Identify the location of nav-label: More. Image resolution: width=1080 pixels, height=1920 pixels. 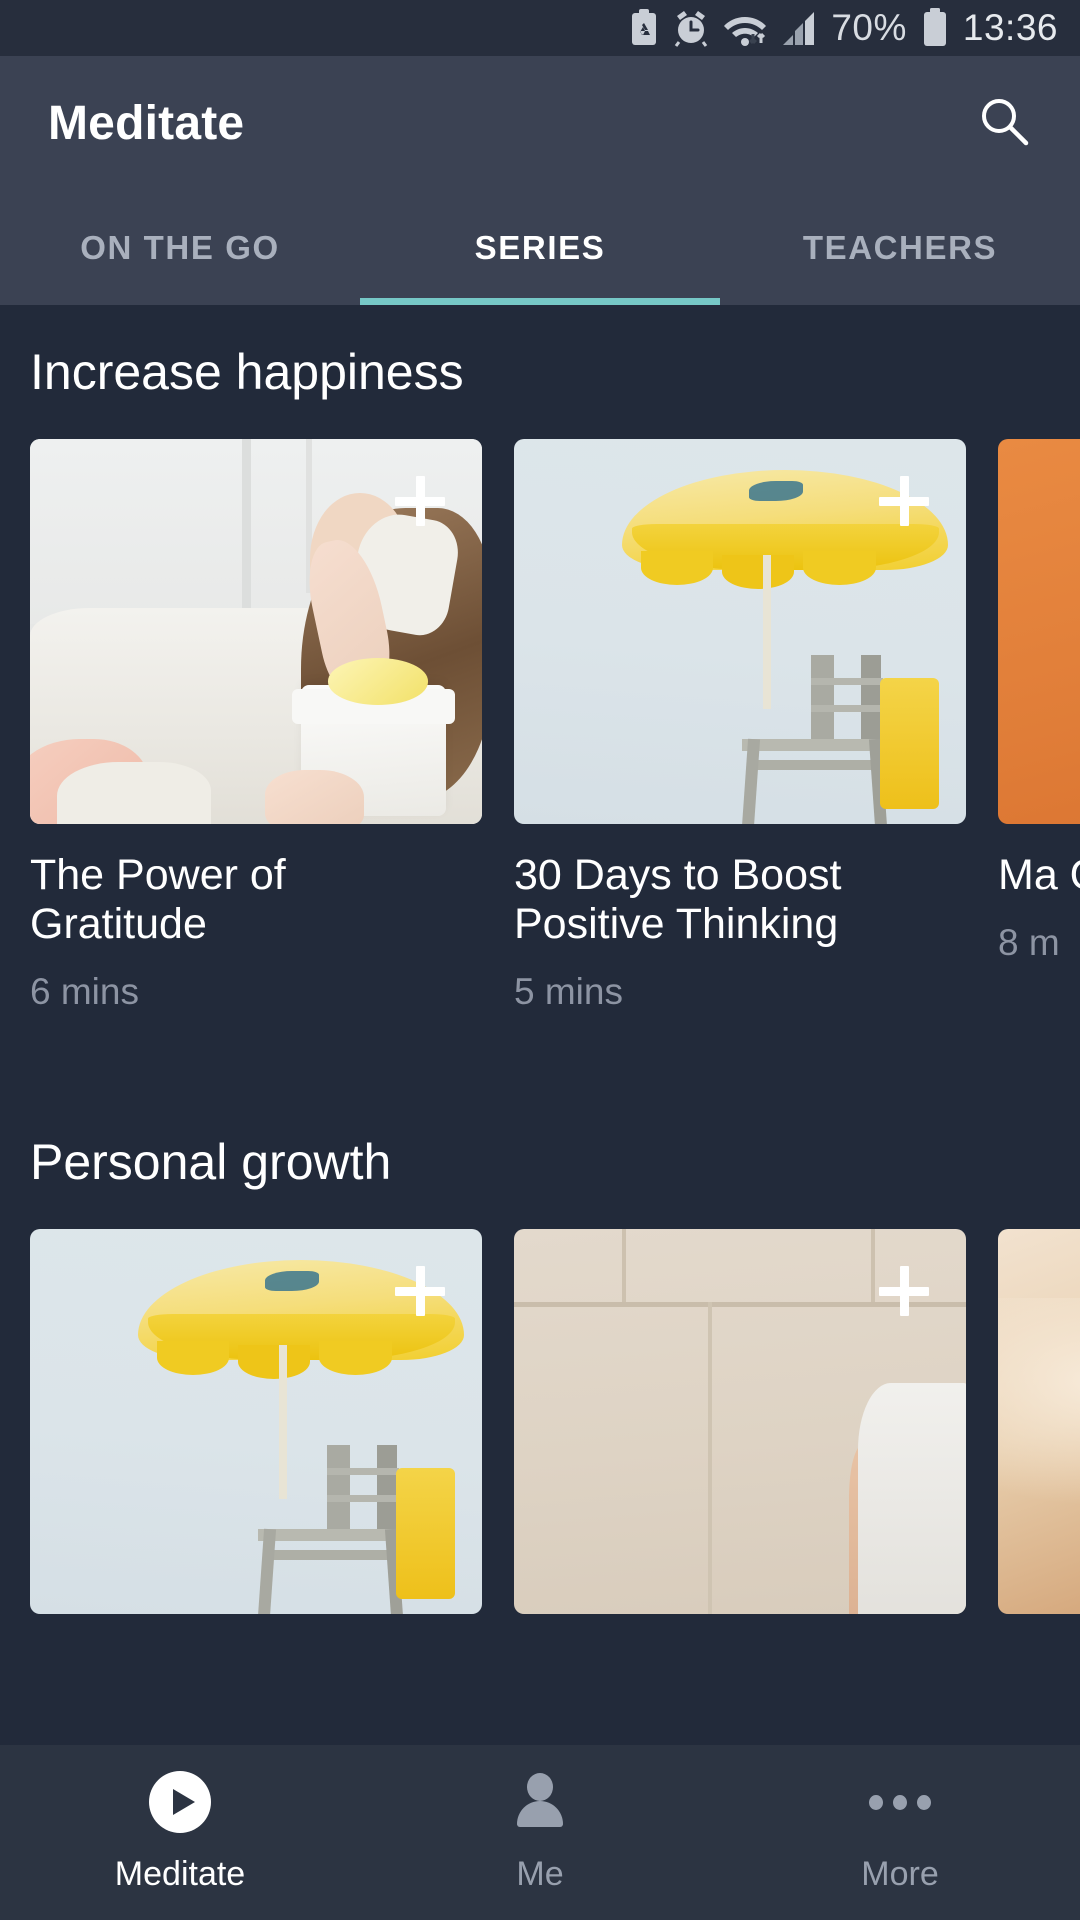
(900, 1874).